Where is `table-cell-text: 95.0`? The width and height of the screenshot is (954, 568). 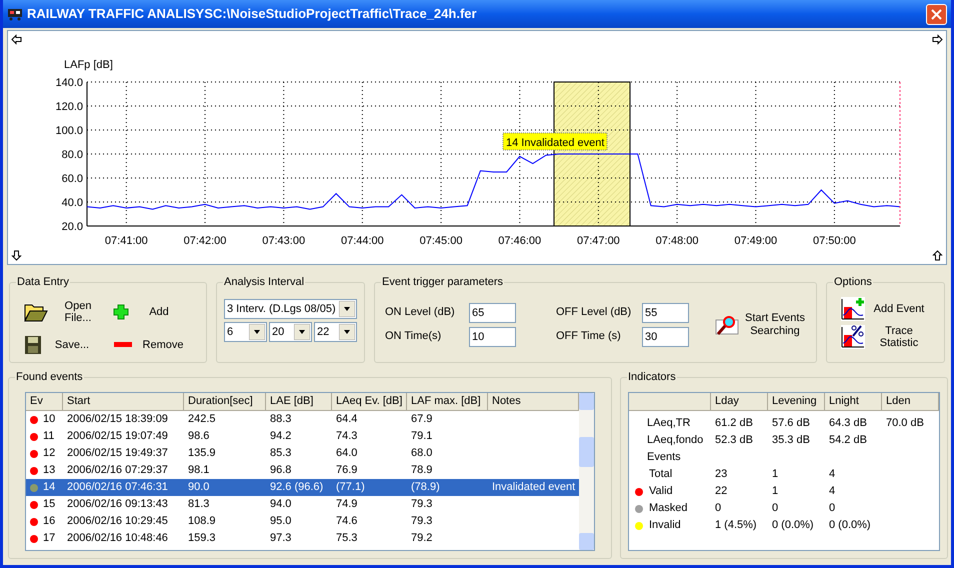 table-cell-text: 95.0 is located at coordinates (281, 522).